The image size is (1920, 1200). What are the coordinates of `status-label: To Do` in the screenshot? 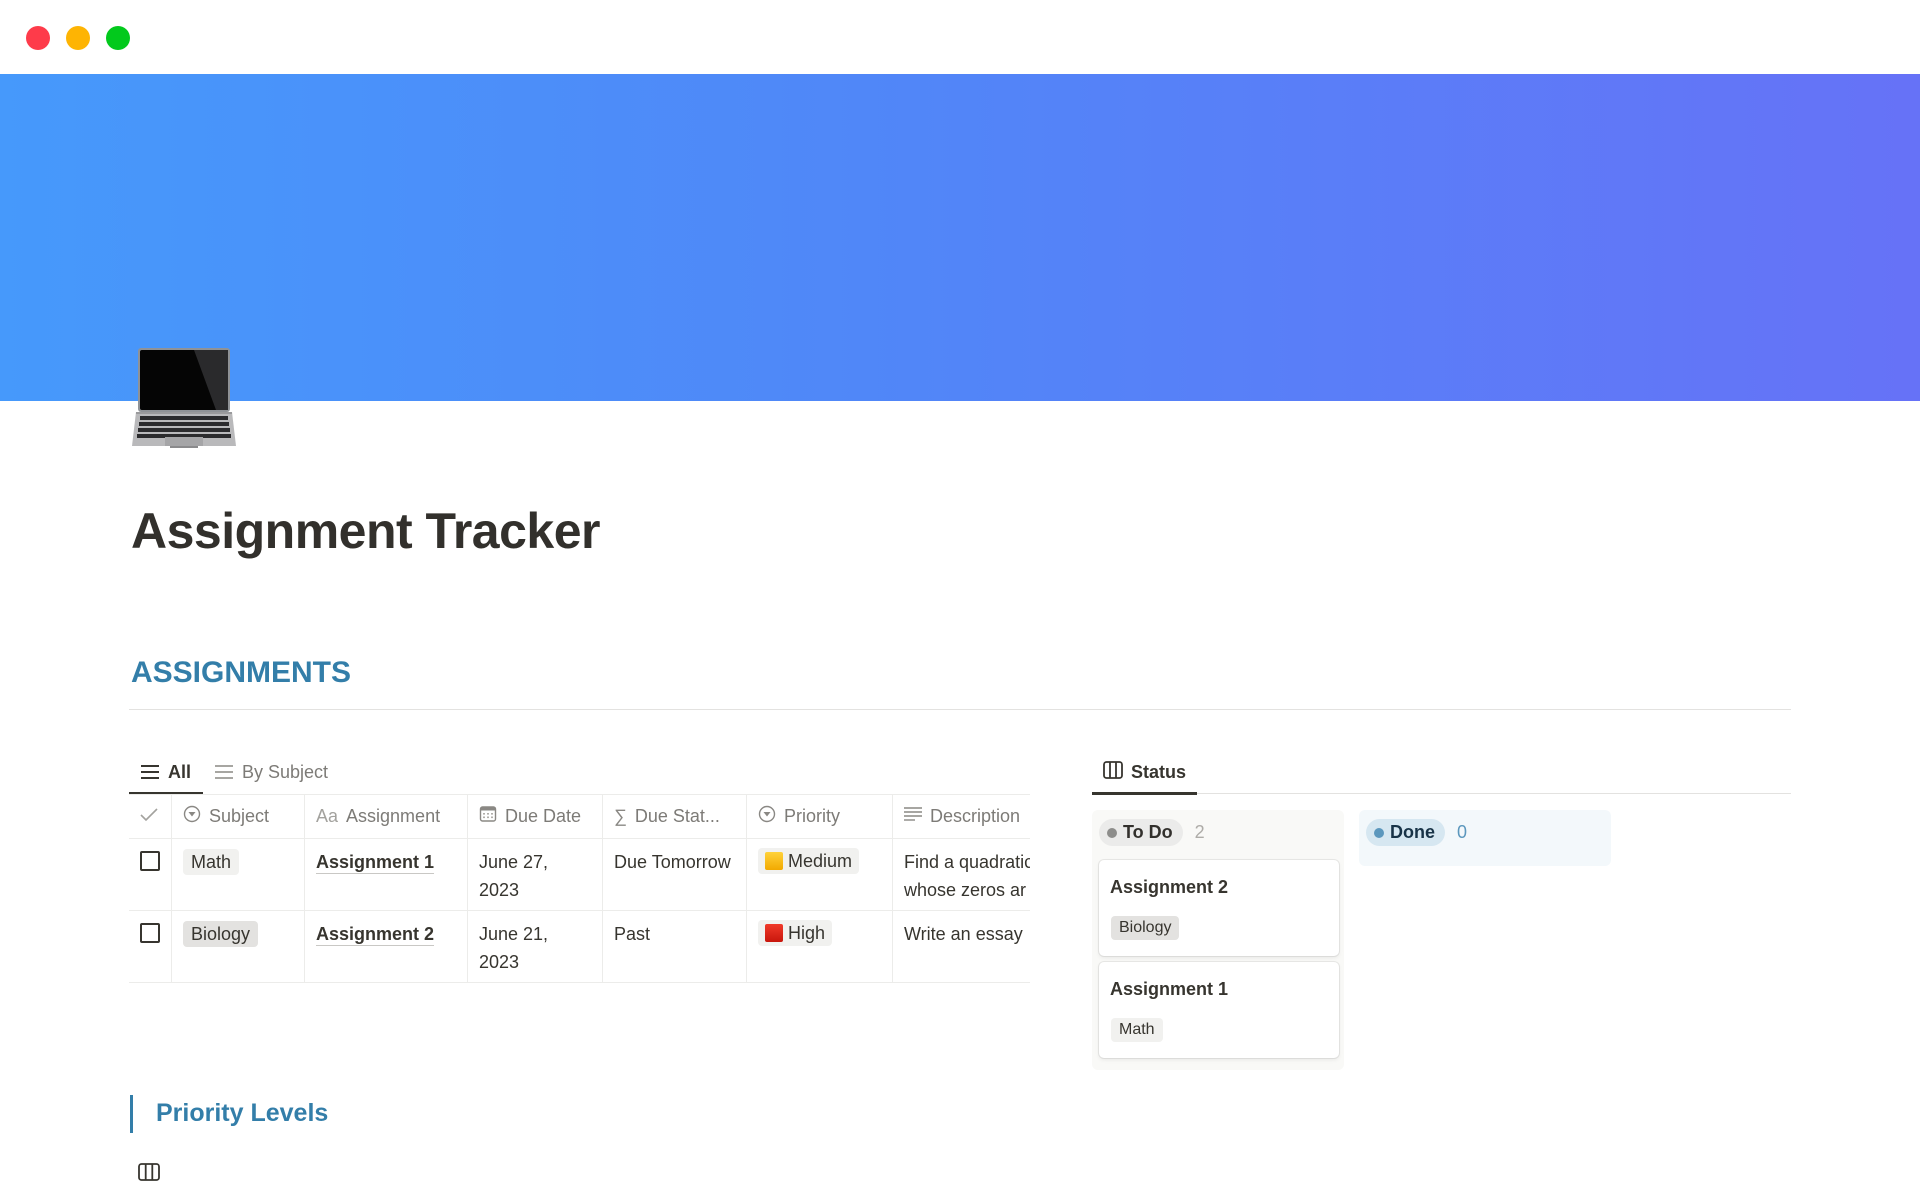 It's located at (1148, 832).